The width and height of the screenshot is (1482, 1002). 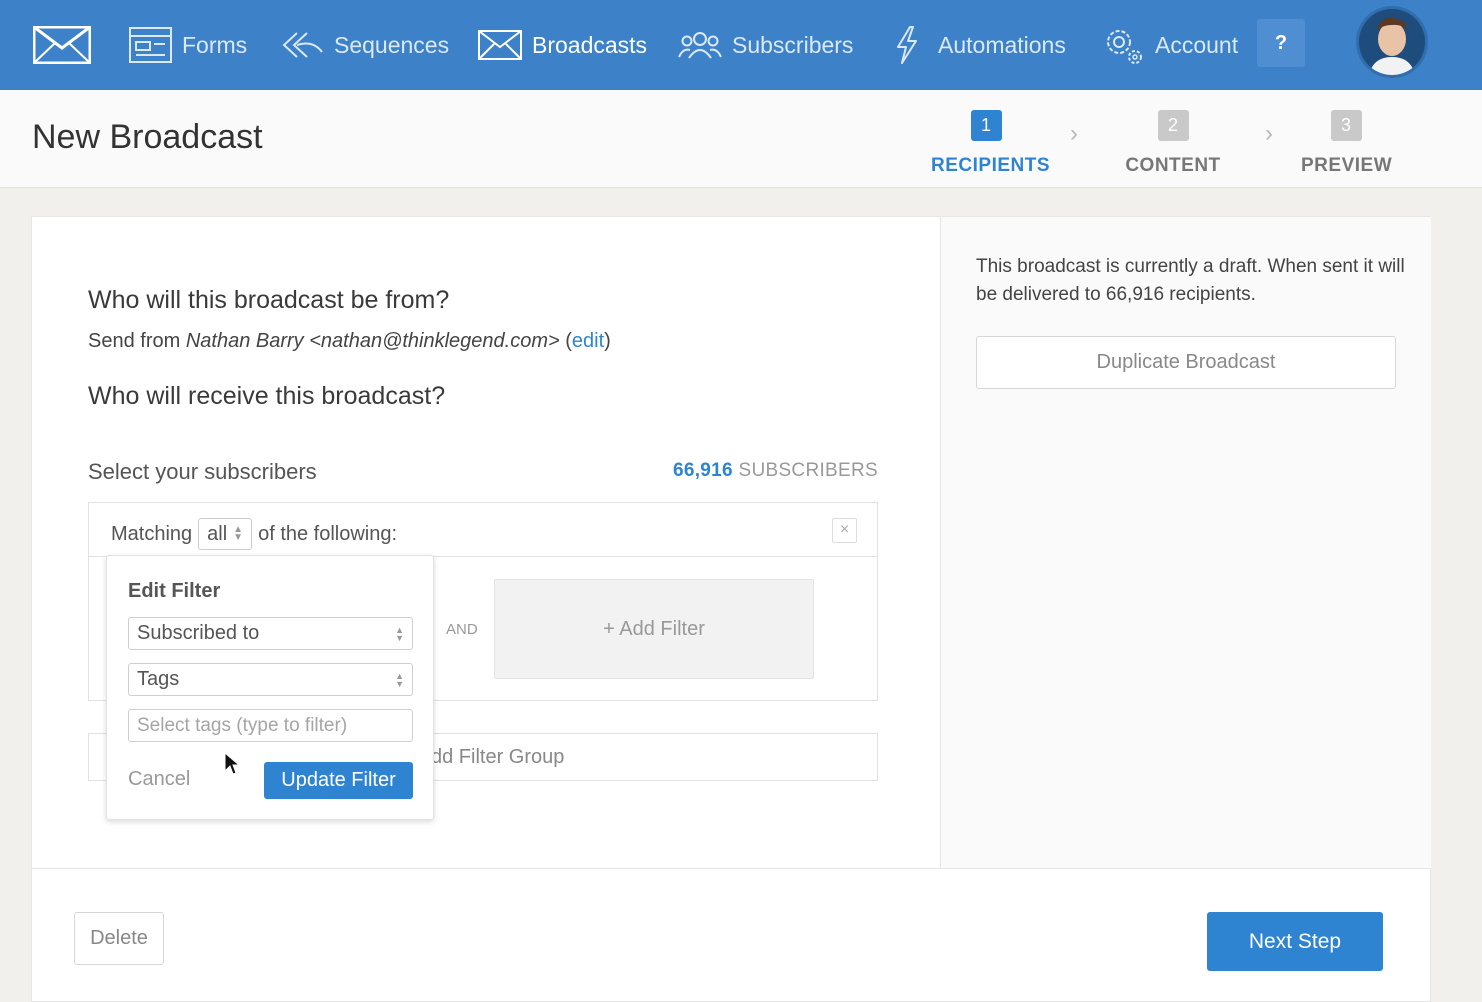 I want to click on step-number: 2, so click(x=1173, y=125).